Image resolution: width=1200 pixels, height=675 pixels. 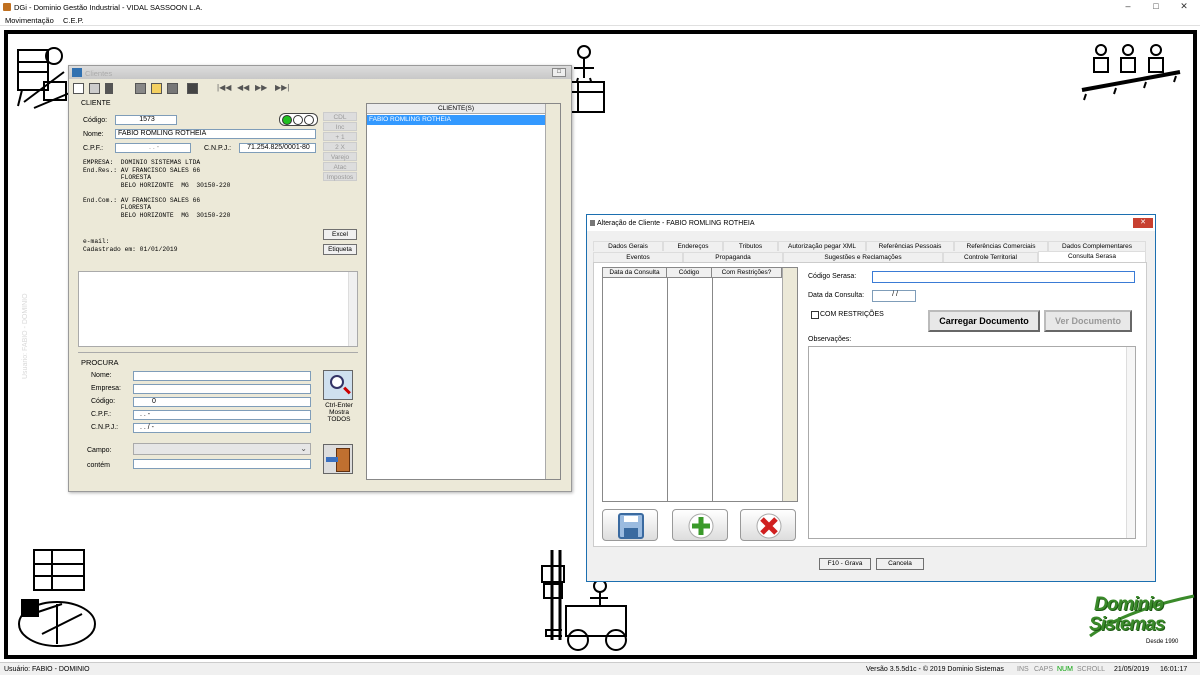 What do you see at coordinates (340, 126) in the screenshot?
I see `inc-button: Inc` at bounding box center [340, 126].